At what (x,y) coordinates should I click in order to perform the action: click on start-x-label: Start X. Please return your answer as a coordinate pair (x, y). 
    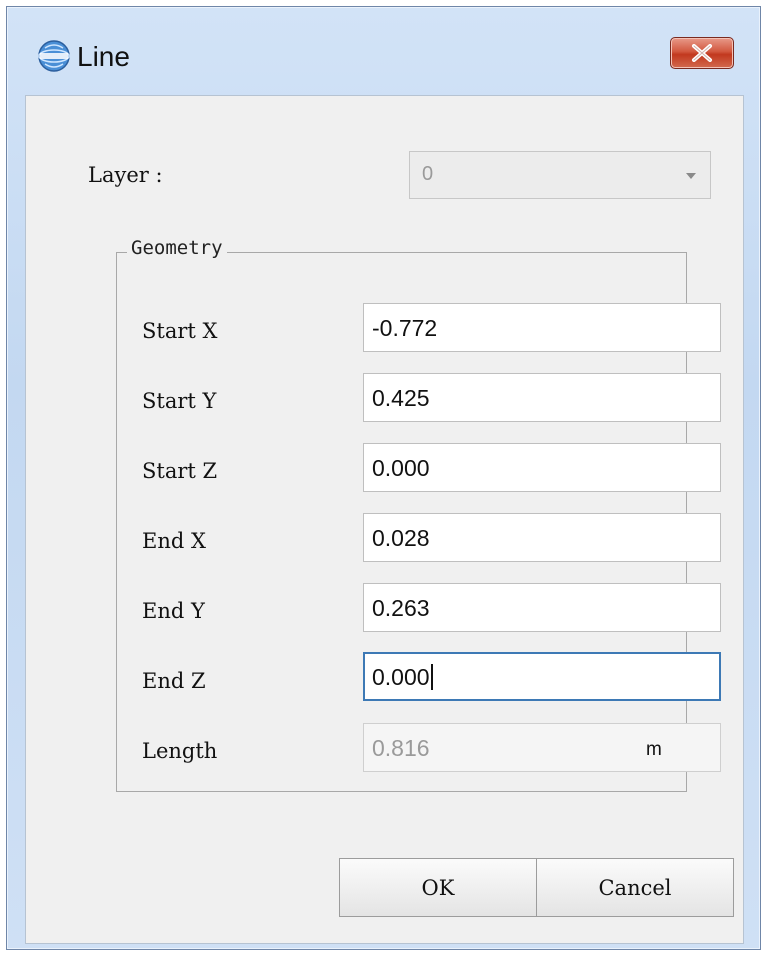
    Looking at the image, I should click on (180, 331).